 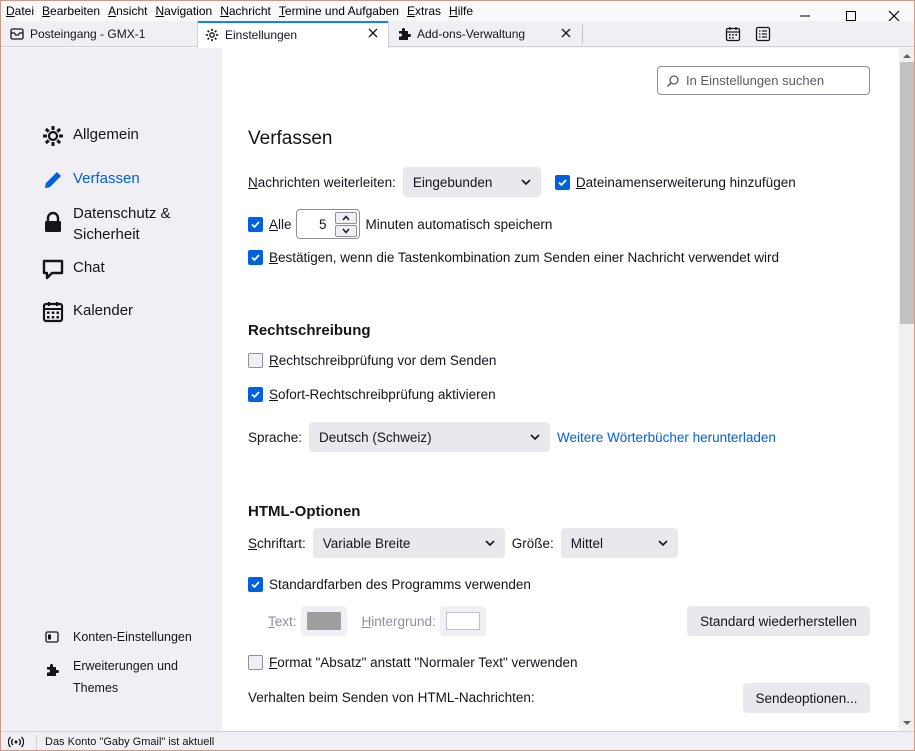 I want to click on tab-inbox: Posteingang - GMX-1, so click(x=99, y=34).